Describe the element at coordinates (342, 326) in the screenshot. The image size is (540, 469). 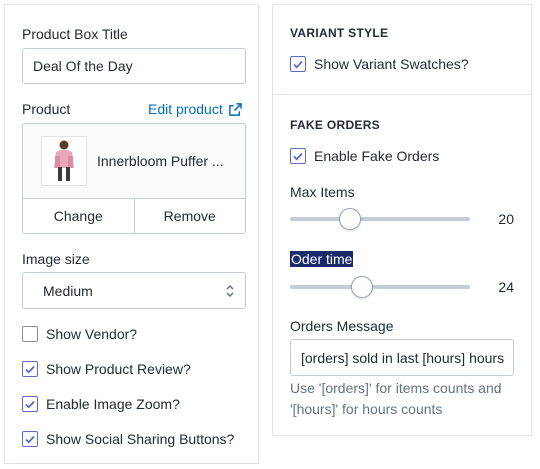
I see `orders-message-label: Orders Message` at that location.